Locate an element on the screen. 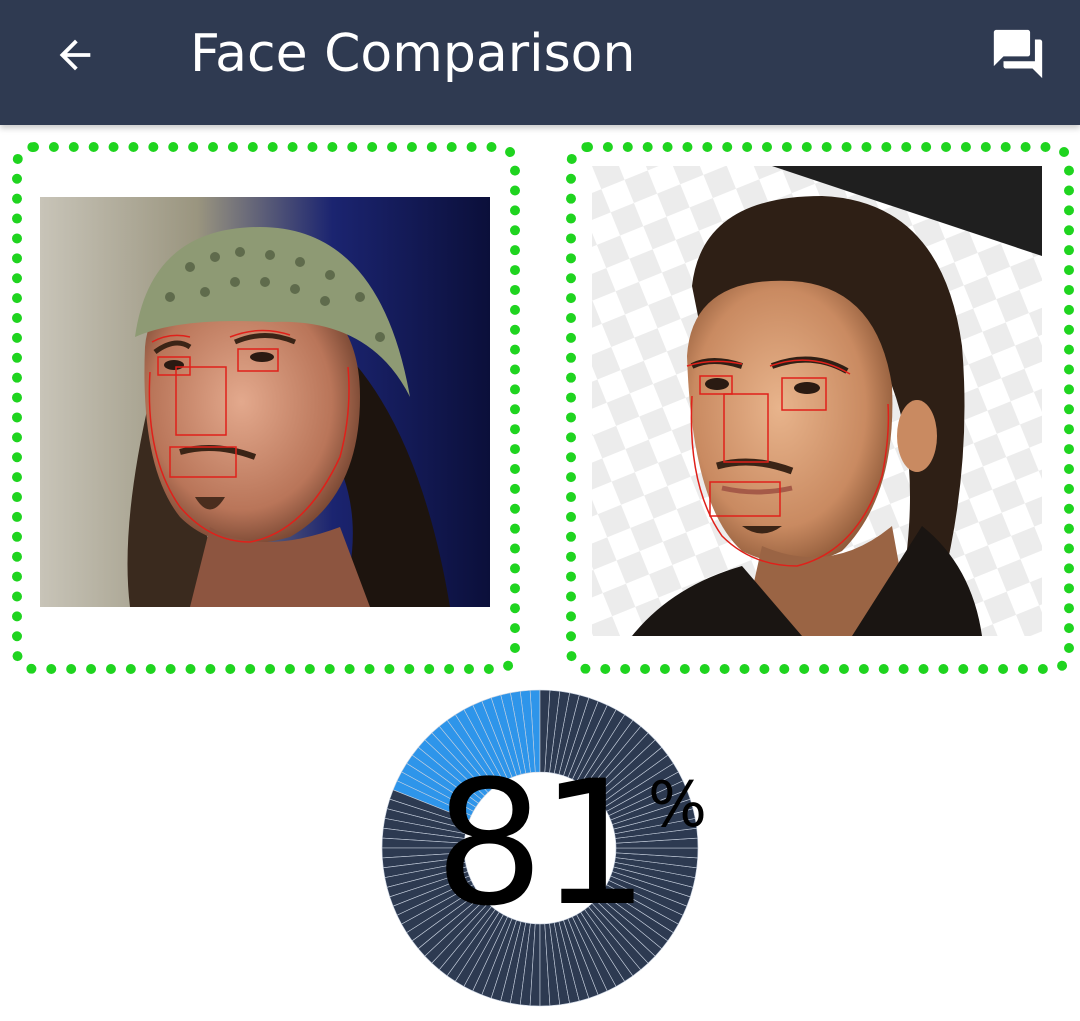  arrow-back-icon is located at coordinates (75, 55).